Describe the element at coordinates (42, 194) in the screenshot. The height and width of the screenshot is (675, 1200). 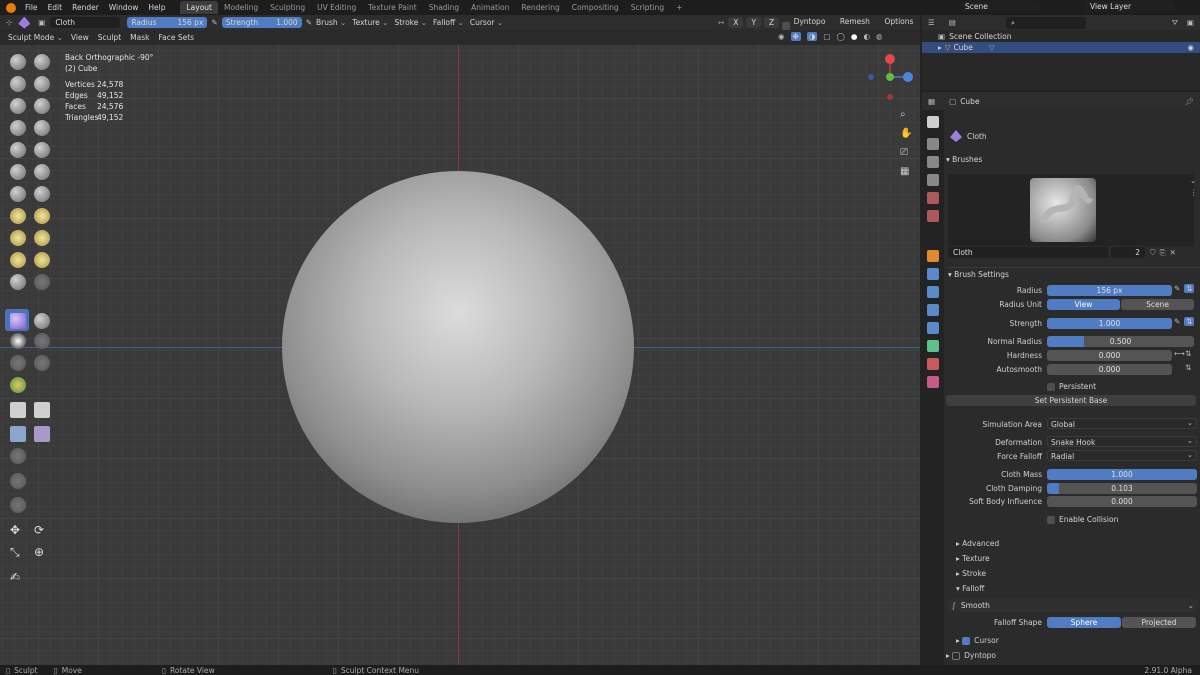
I see `multiplane-scrape-brush-icon` at that location.